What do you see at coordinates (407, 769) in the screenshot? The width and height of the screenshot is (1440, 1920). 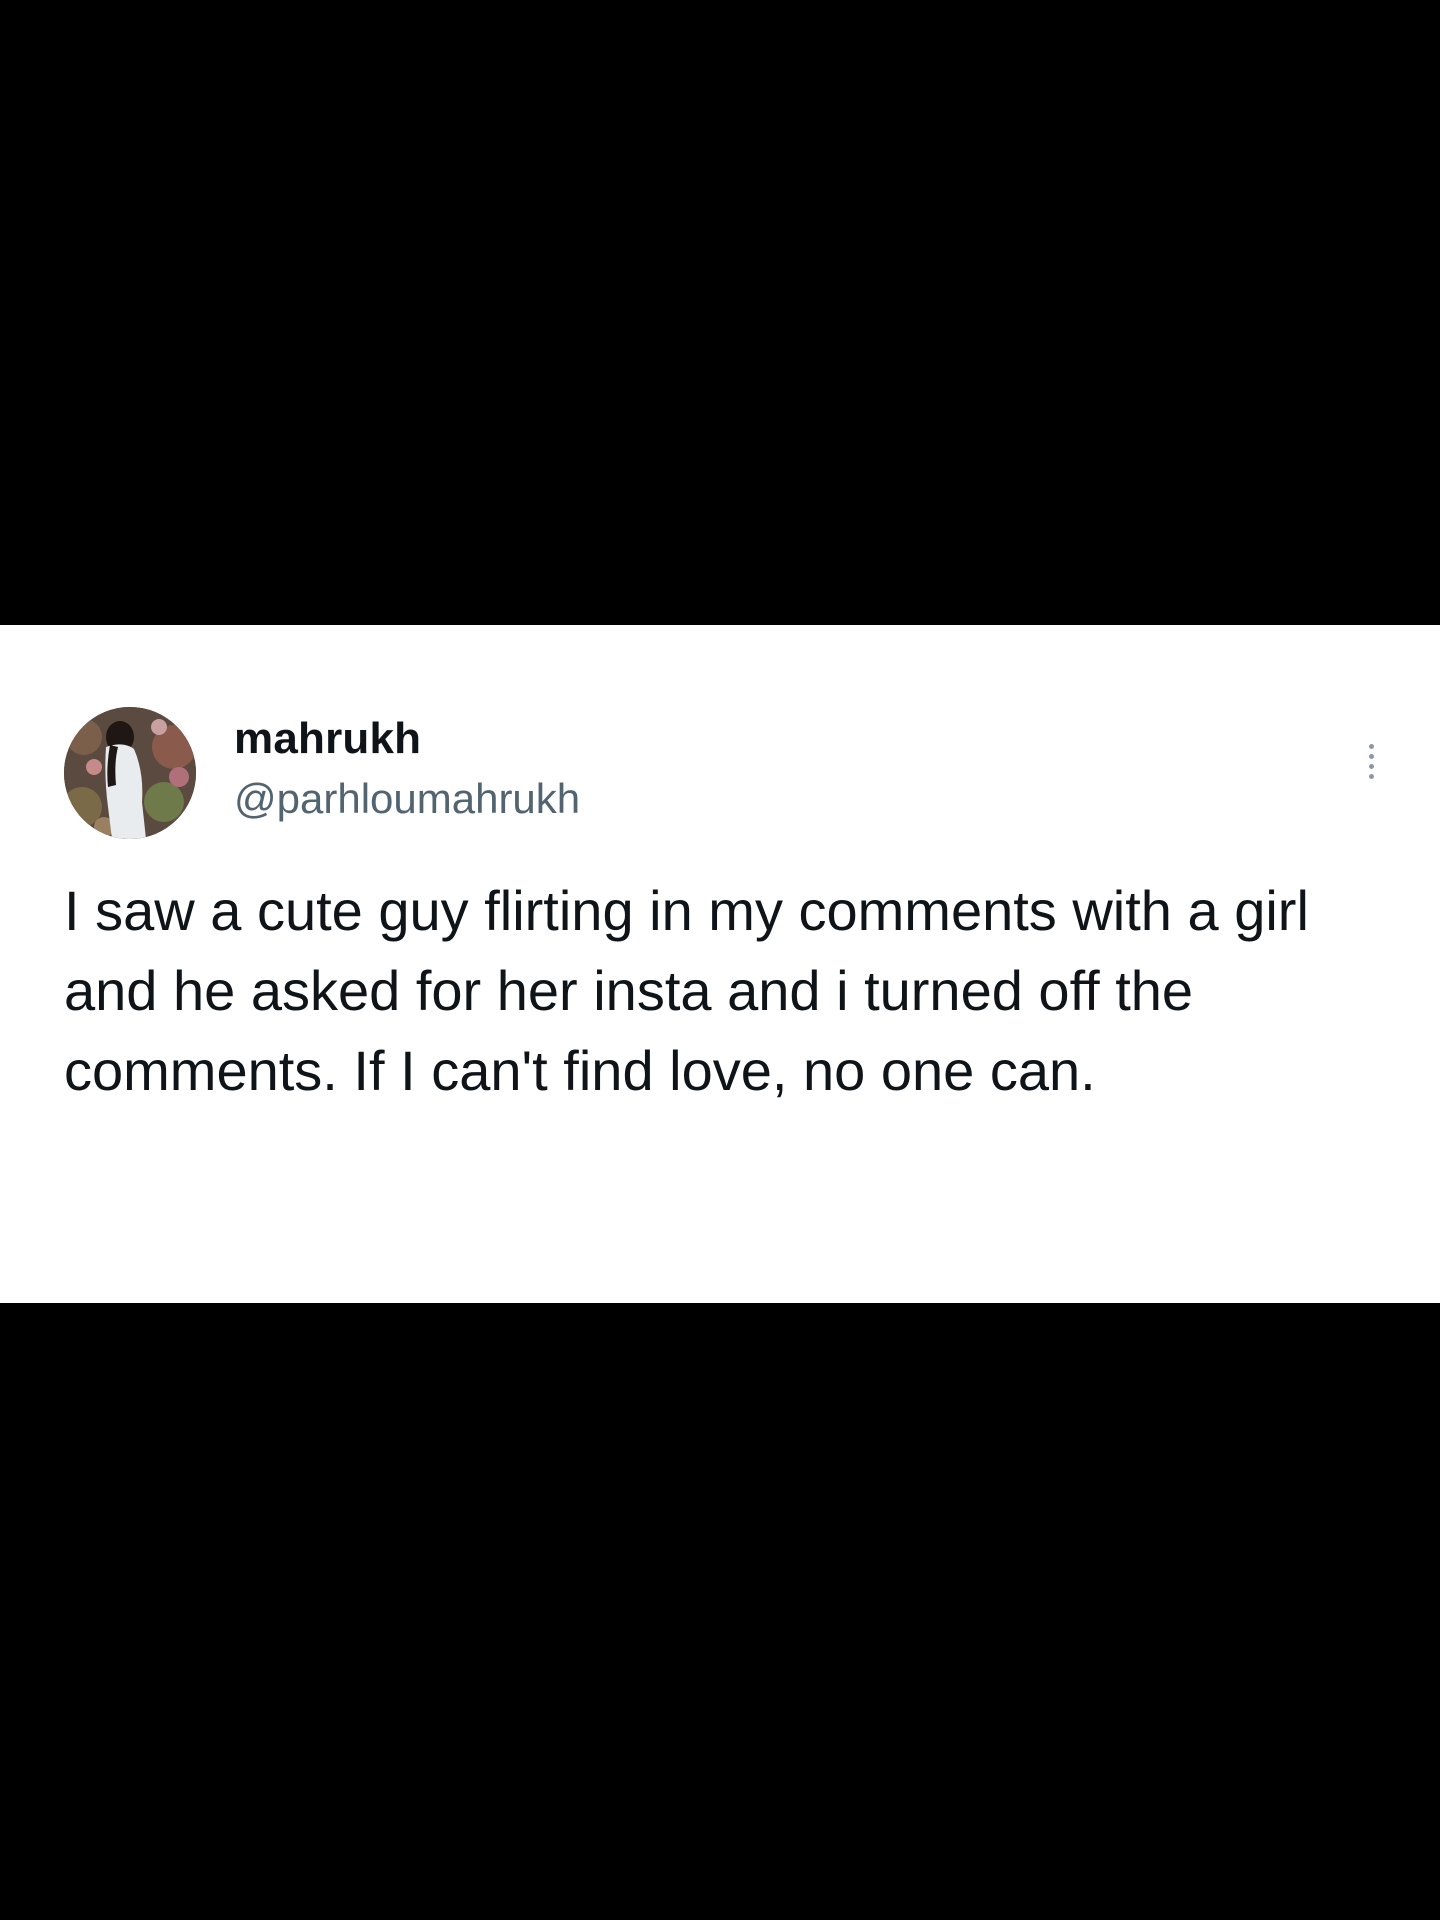 I see `tweet-author: mahrukh @parhloumahrukh` at bounding box center [407, 769].